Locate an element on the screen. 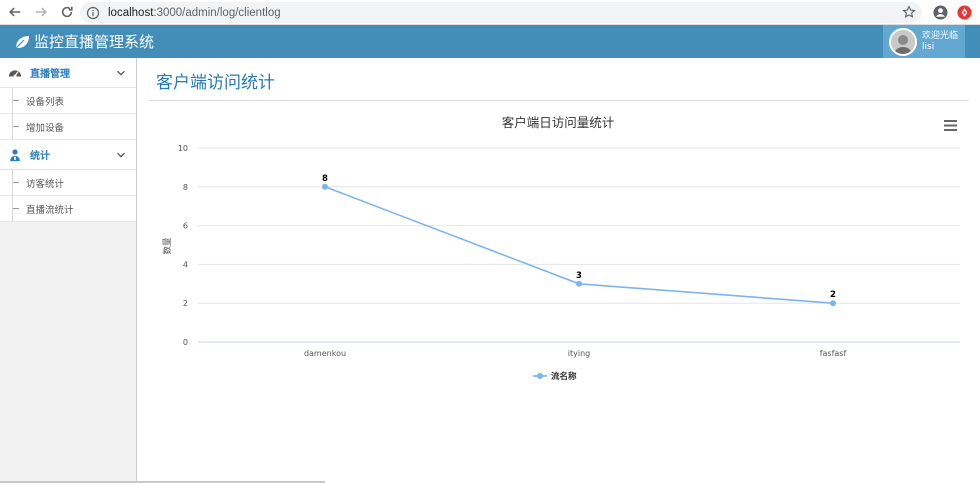  user-name: lisi is located at coordinates (928, 46).